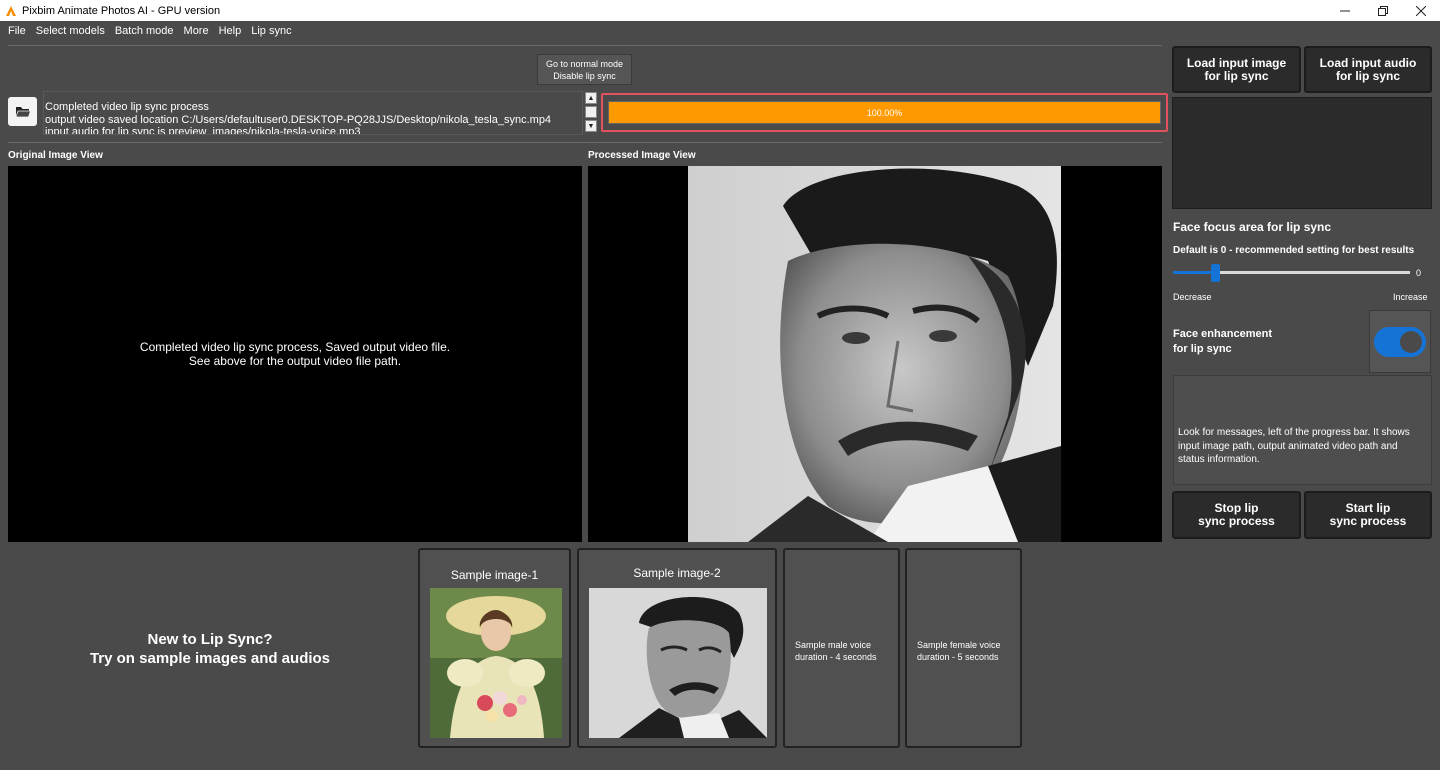 This screenshot has height=770, width=1440. Describe the element at coordinates (1367, 75) in the screenshot. I see `load-audio-label: for lip sync` at that location.